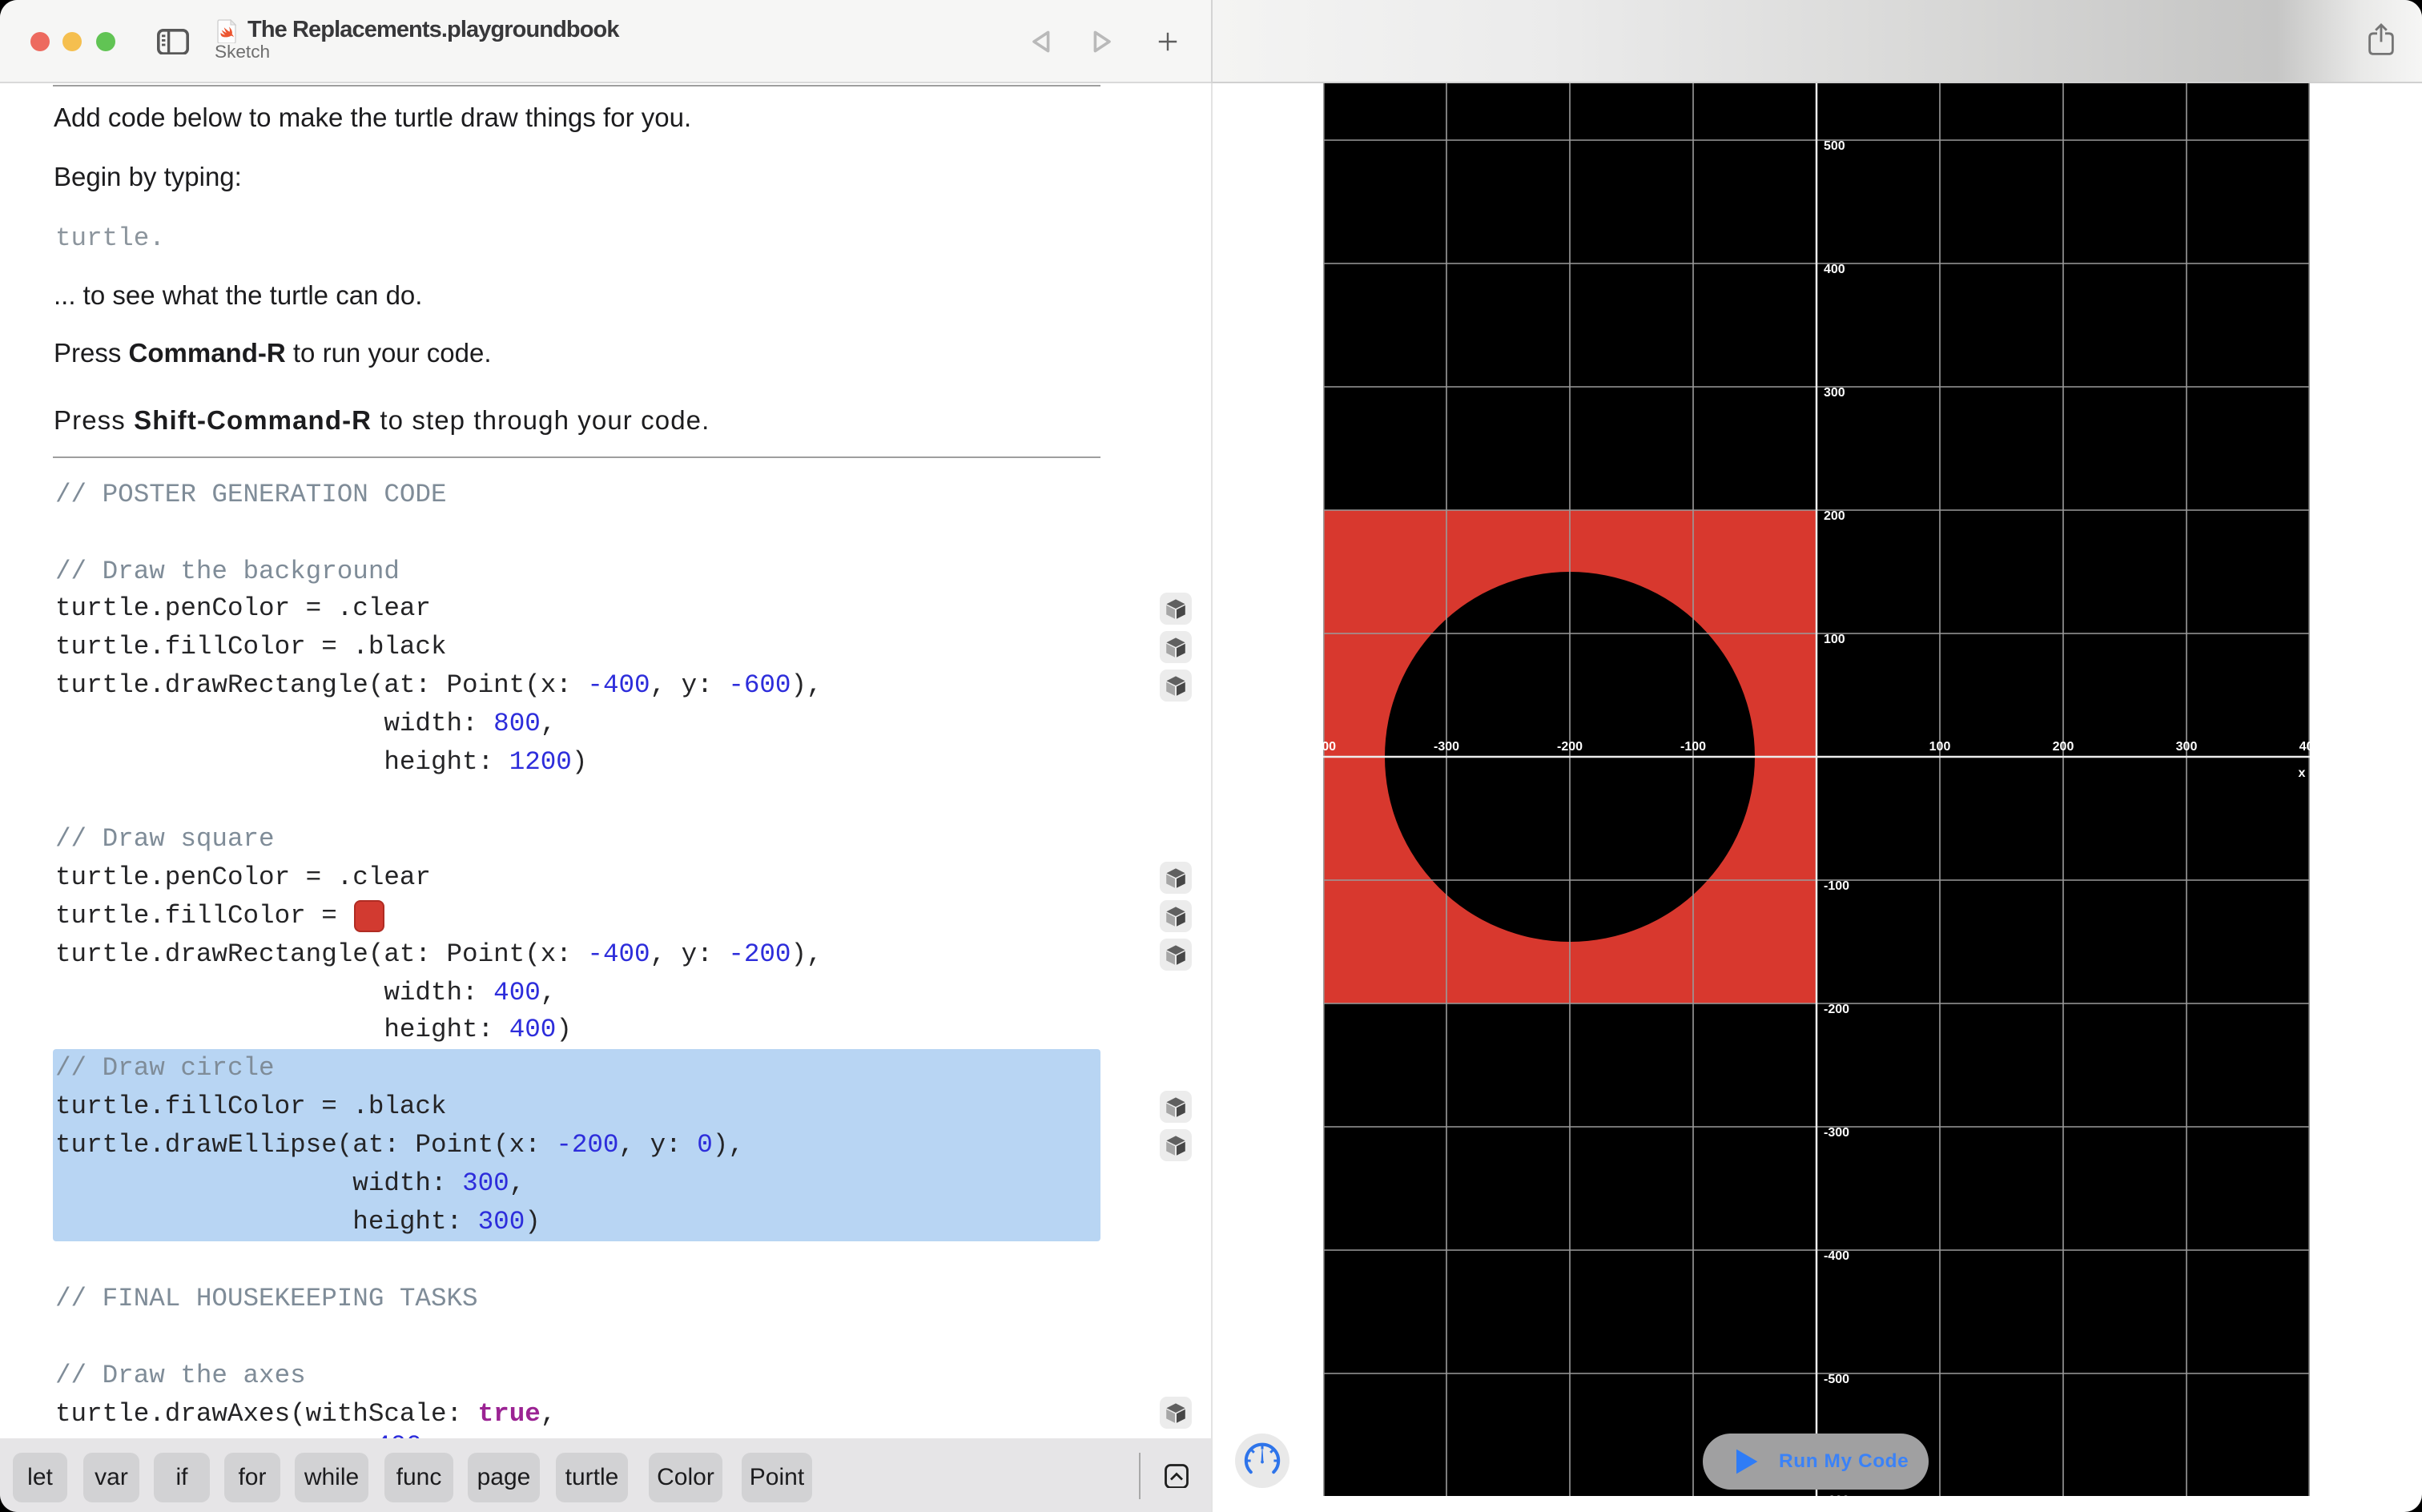 The width and height of the screenshot is (2422, 1512). What do you see at coordinates (1836, 1494) in the screenshot?
I see `svg-text: -600` at bounding box center [1836, 1494].